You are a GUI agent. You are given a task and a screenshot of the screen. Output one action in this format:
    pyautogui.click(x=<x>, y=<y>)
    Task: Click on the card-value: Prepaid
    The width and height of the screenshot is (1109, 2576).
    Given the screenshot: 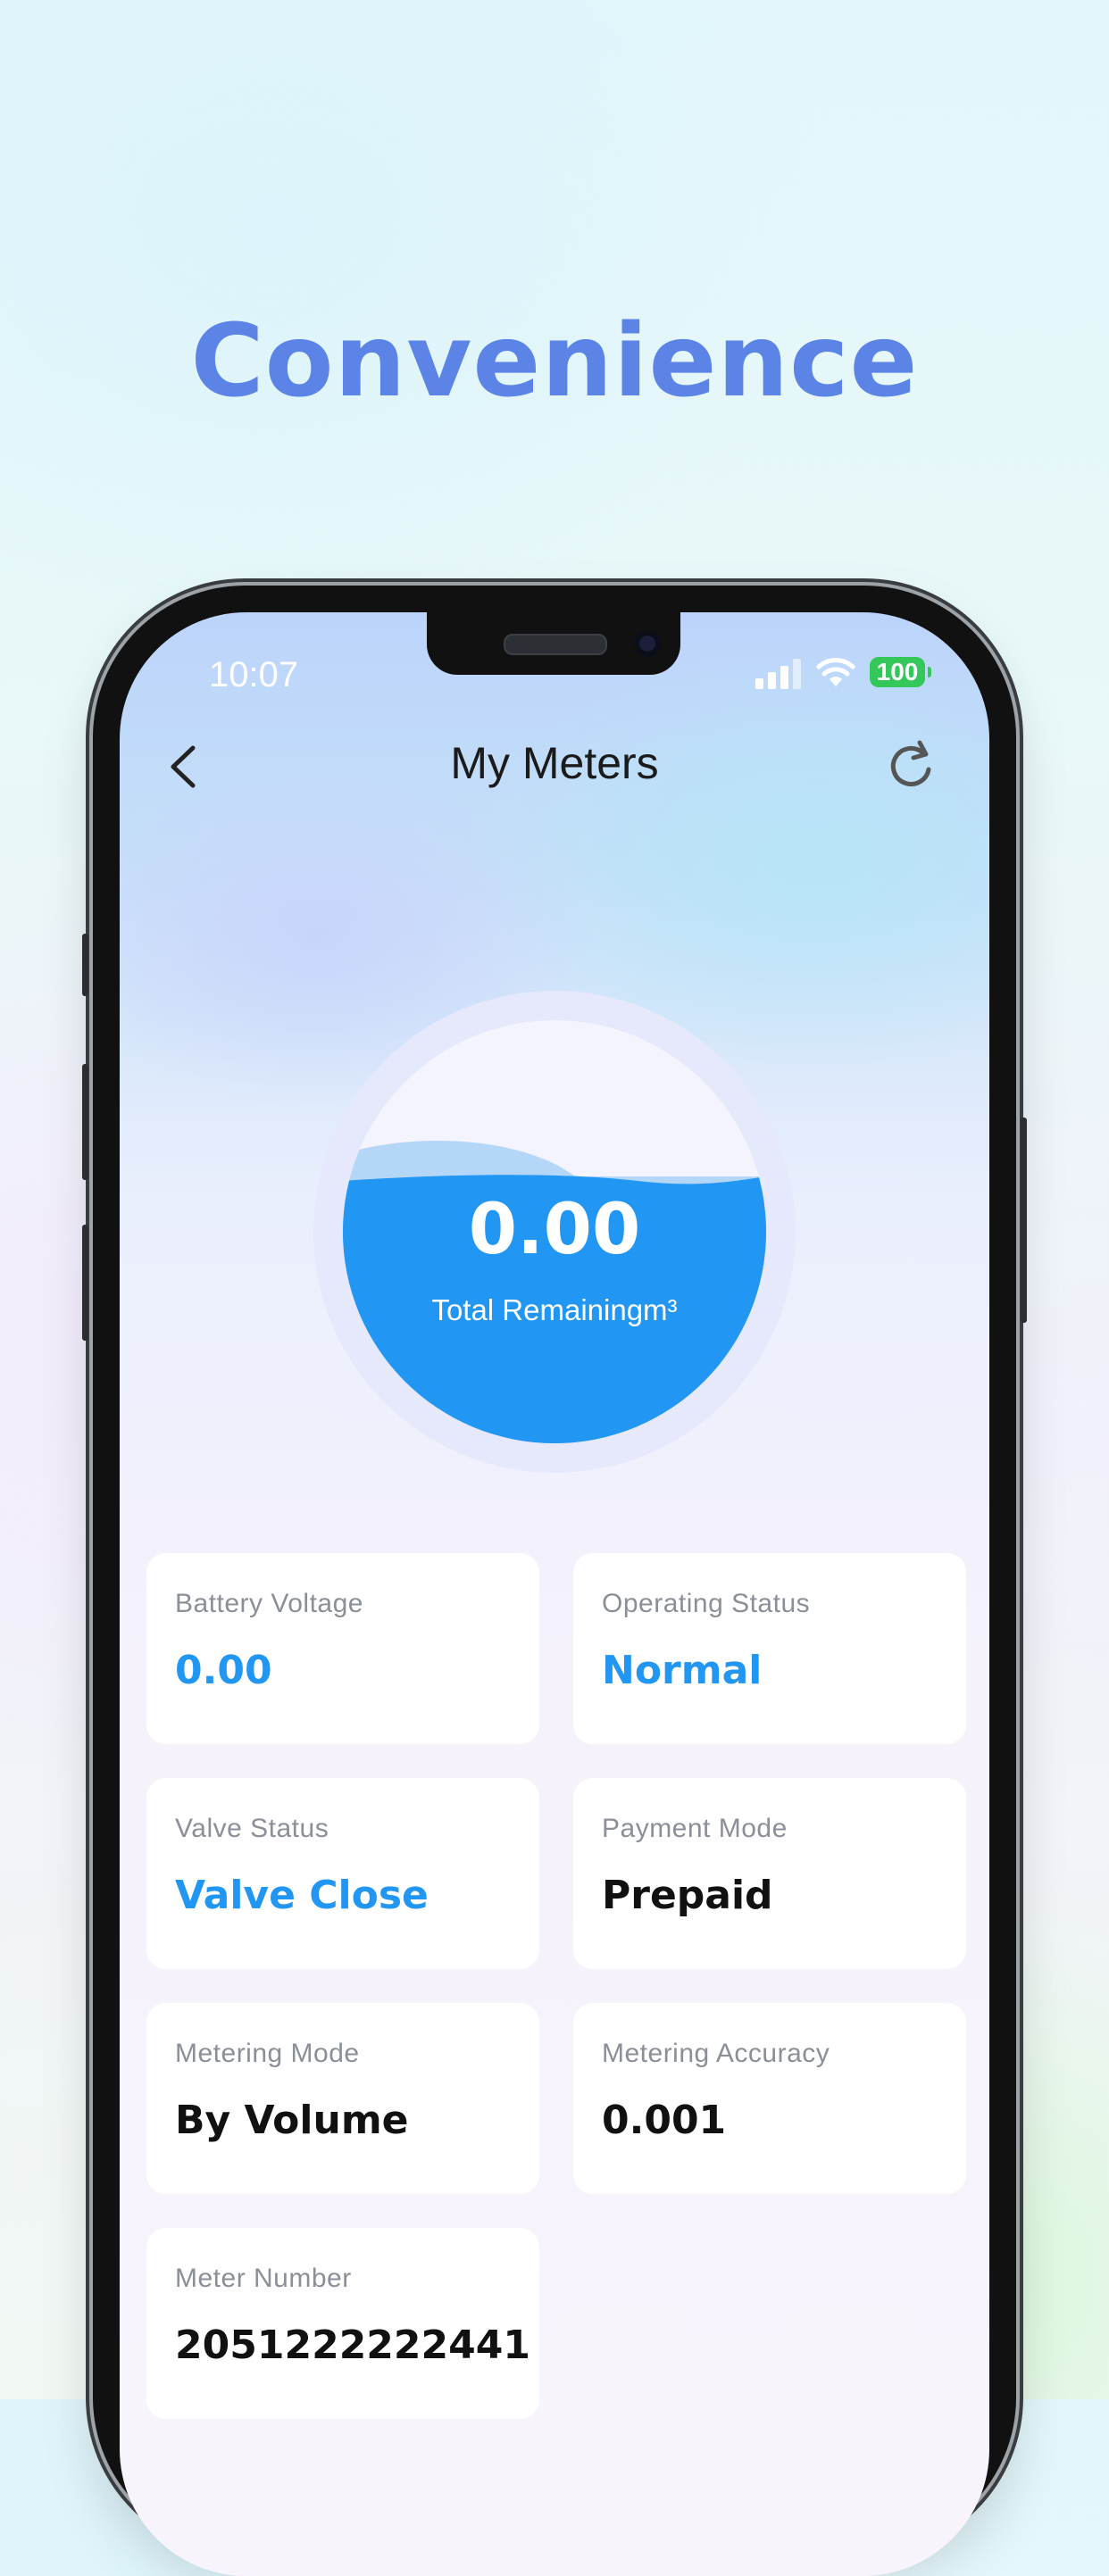 What is the action you would take?
    pyautogui.click(x=687, y=1896)
    